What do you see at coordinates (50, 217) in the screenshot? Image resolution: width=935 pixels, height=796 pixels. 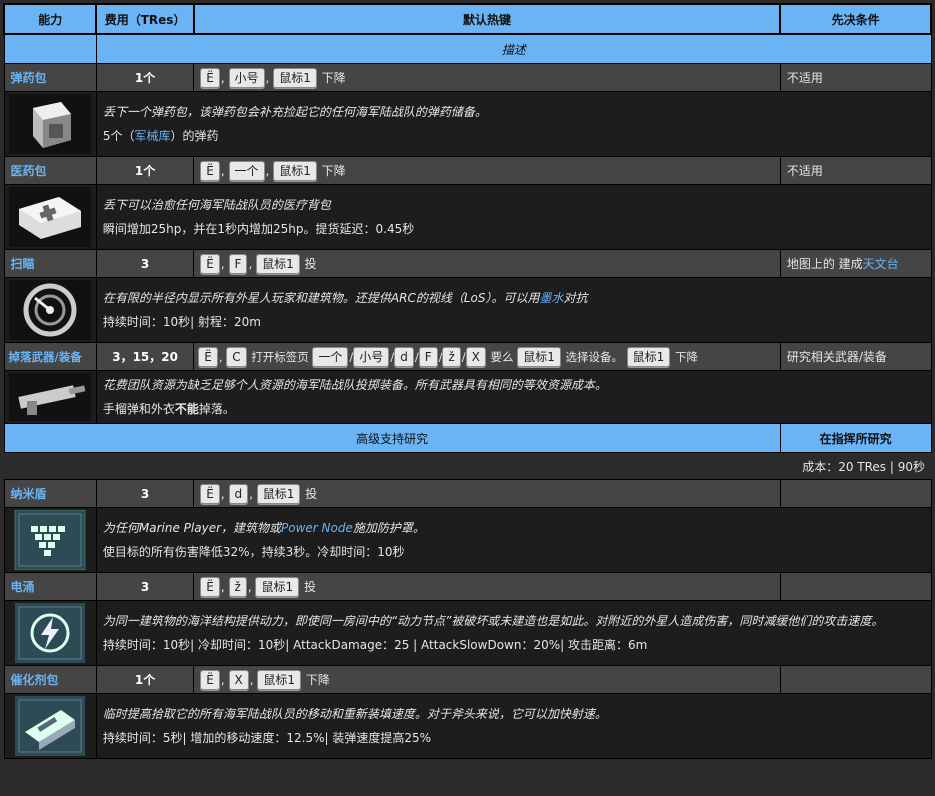 I see `med-pack-icon` at bounding box center [50, 217].